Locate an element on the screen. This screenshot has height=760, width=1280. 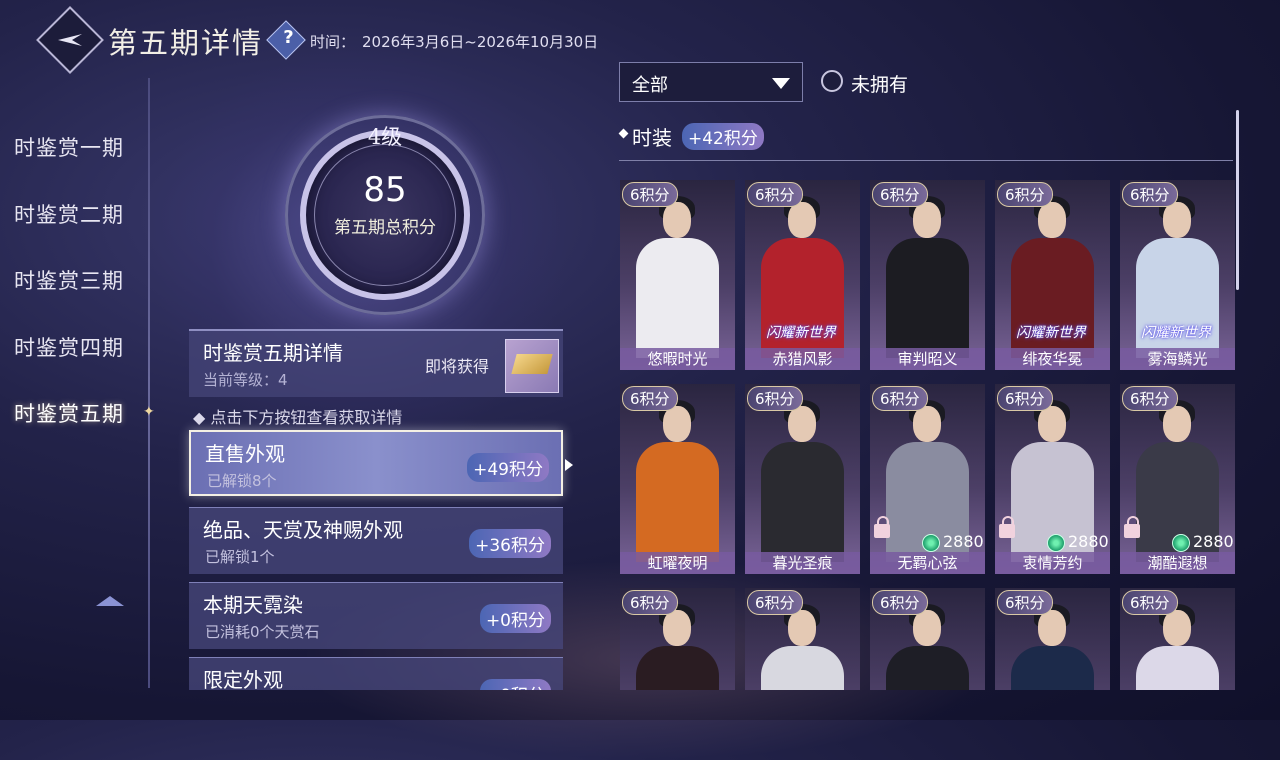
time-label: 时间： is located at coordinates (333, 42).